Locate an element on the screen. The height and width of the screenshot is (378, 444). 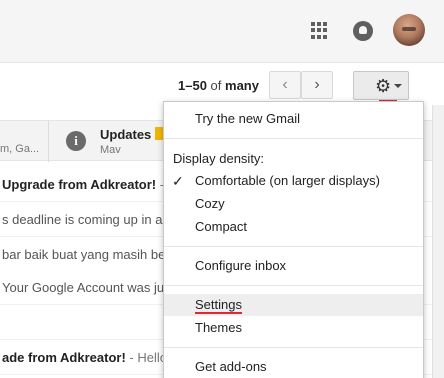
chevron-down-icon is located at coordinates (398, 86).